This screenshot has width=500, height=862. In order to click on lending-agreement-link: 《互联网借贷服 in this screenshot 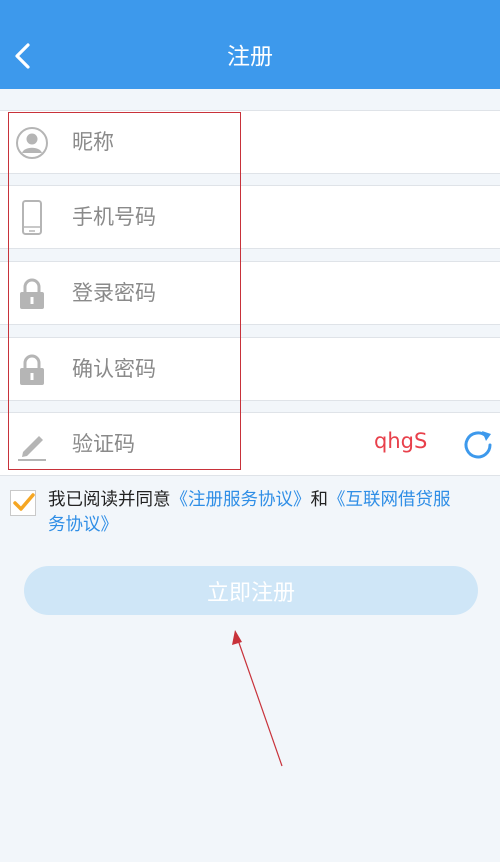, I will do `click(389, 500)`.